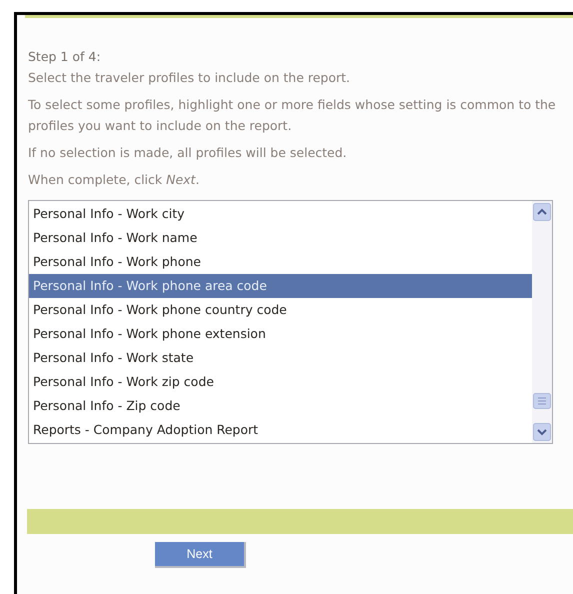 This screenshot has height=594, width=573. I want to click on list-item: Personal Info - Work phone extension, so click(280, 334).